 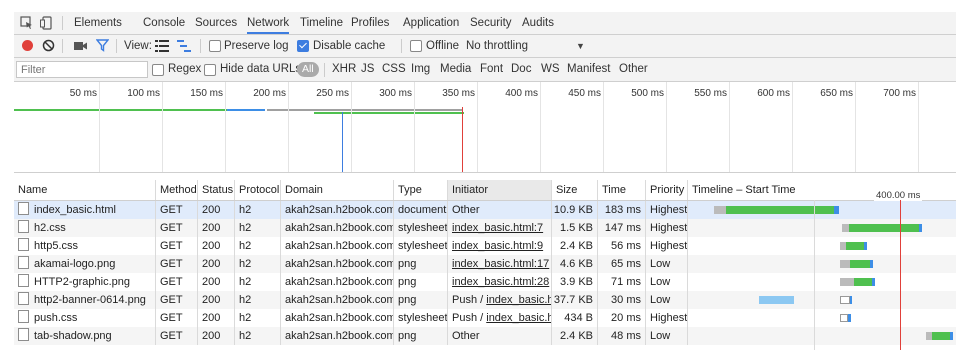 I want to click on column-priority: Priority, so click(x=667, y=190).